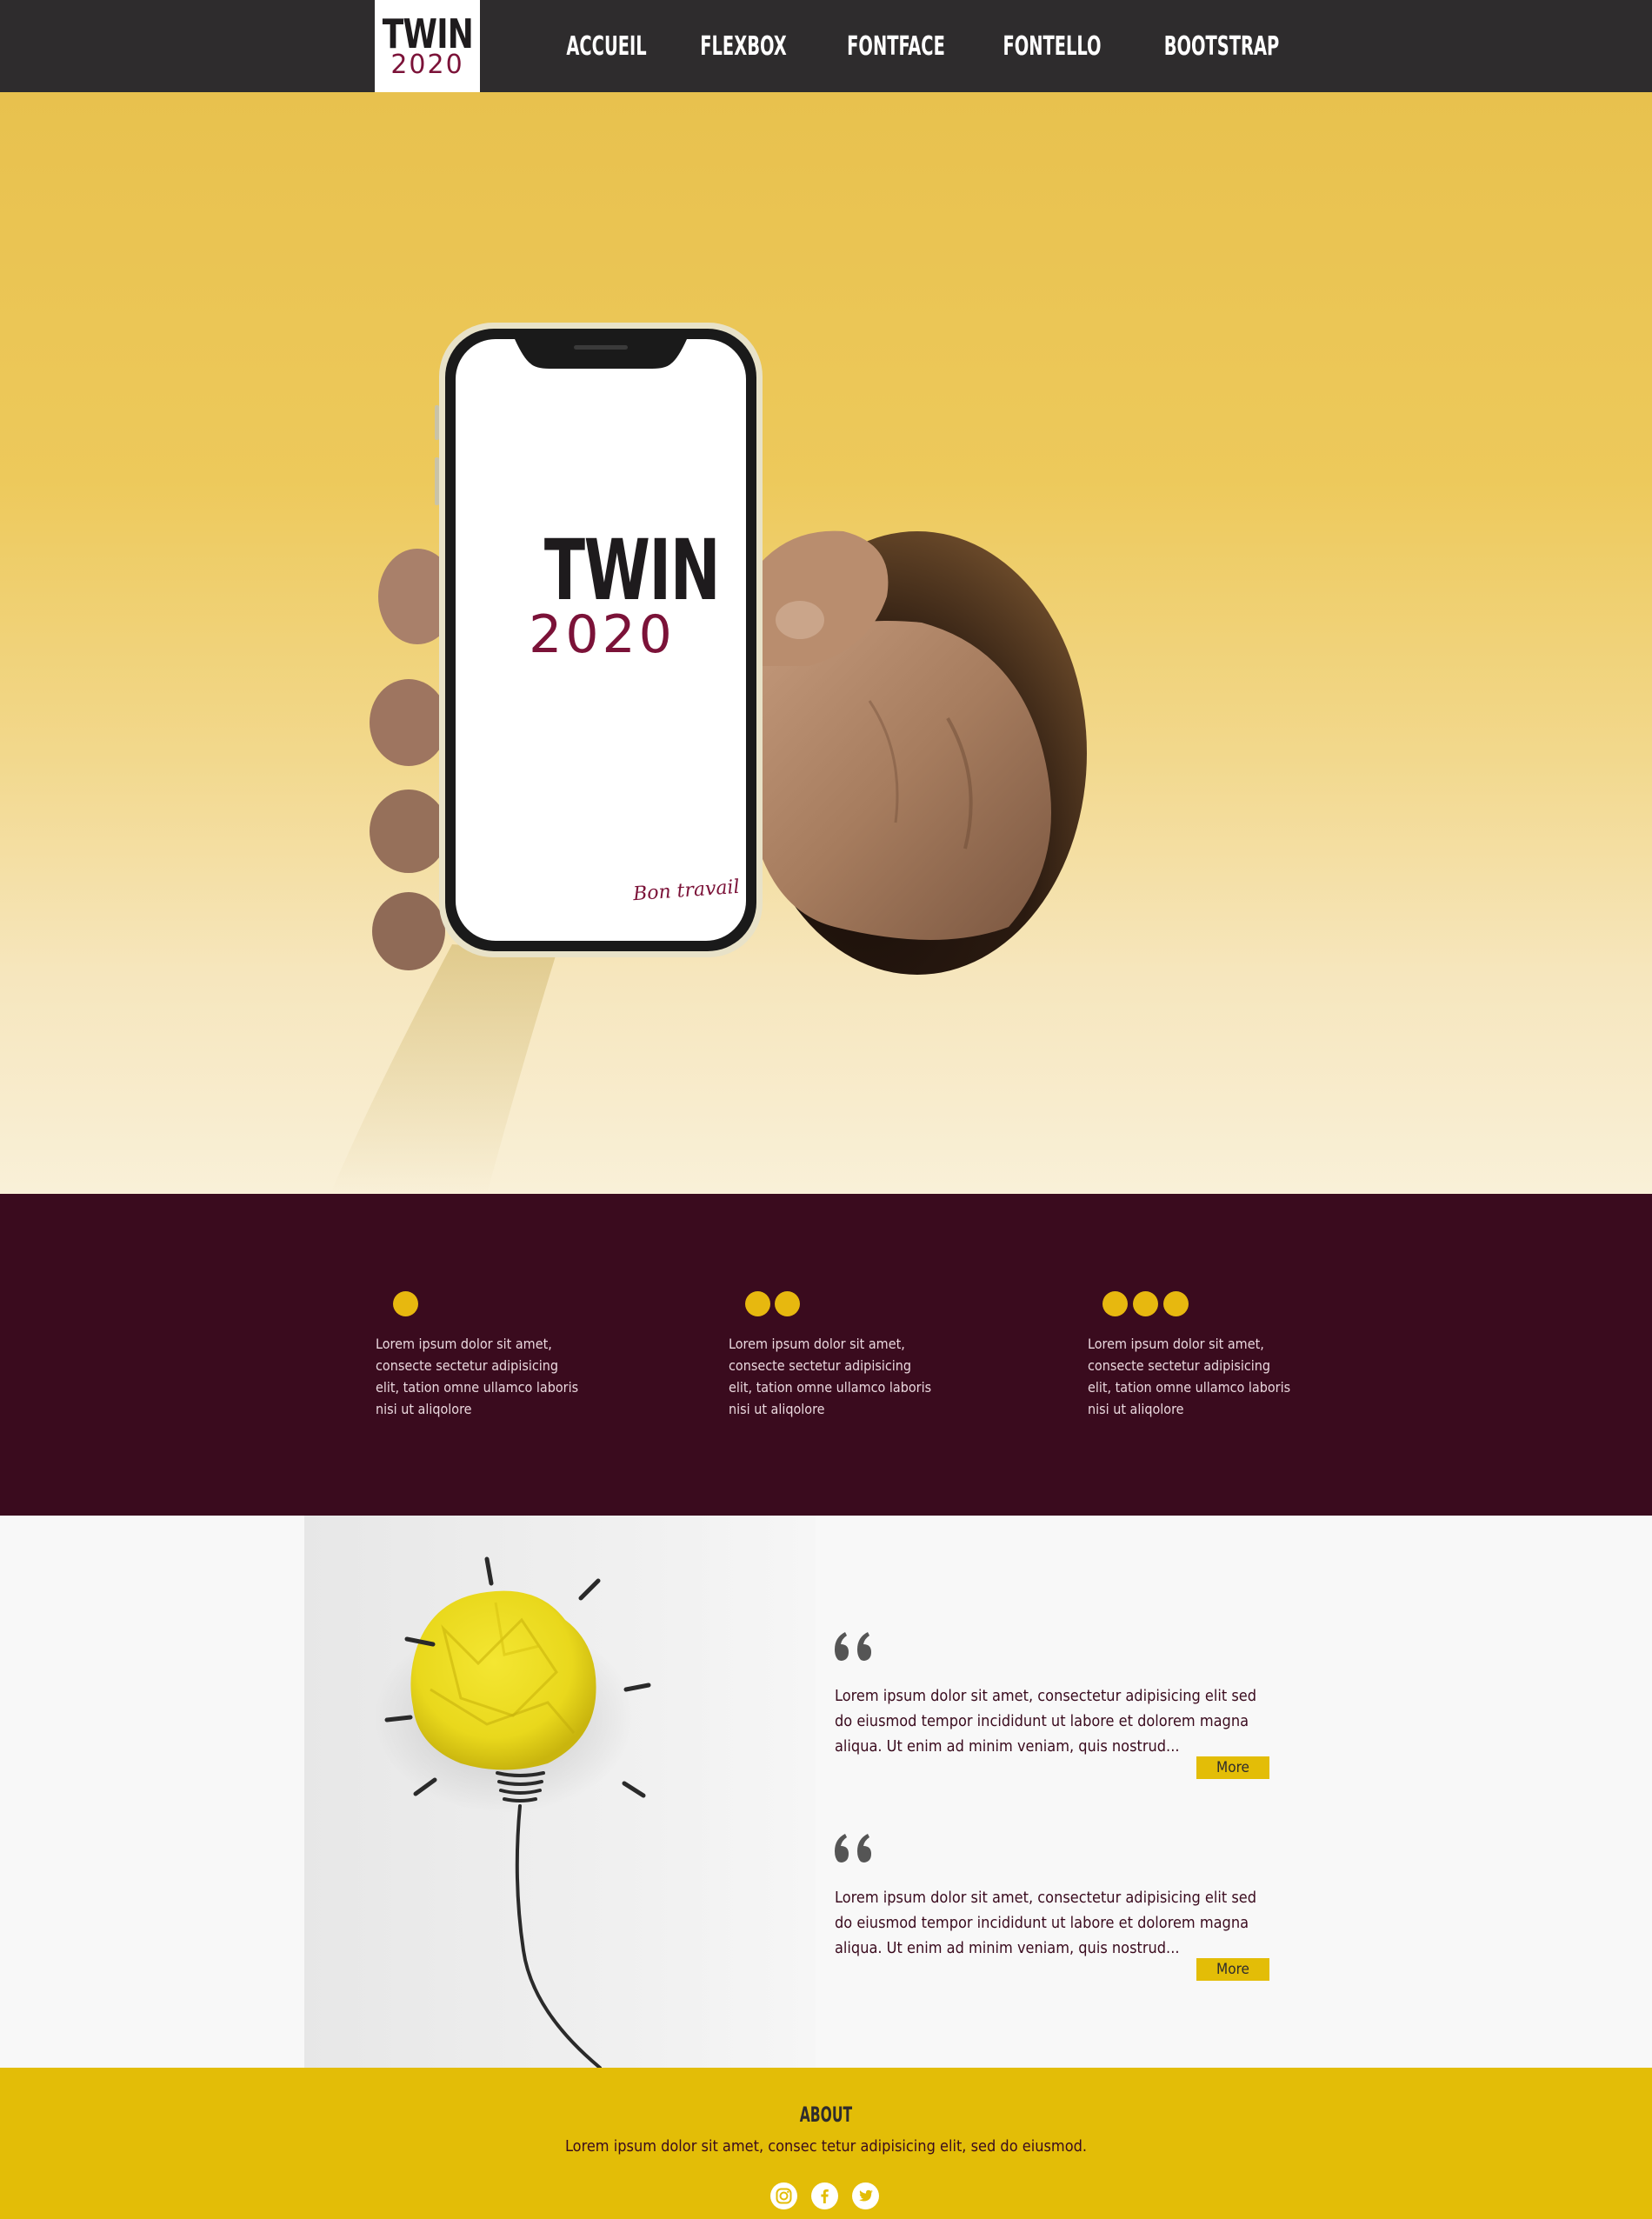 The width and height of the screenshot is (1652, 2219). What do you see at coordinates (783, 2196) in the screenshot?
I see `instagram-icon` at bounding box center [783, 2196].